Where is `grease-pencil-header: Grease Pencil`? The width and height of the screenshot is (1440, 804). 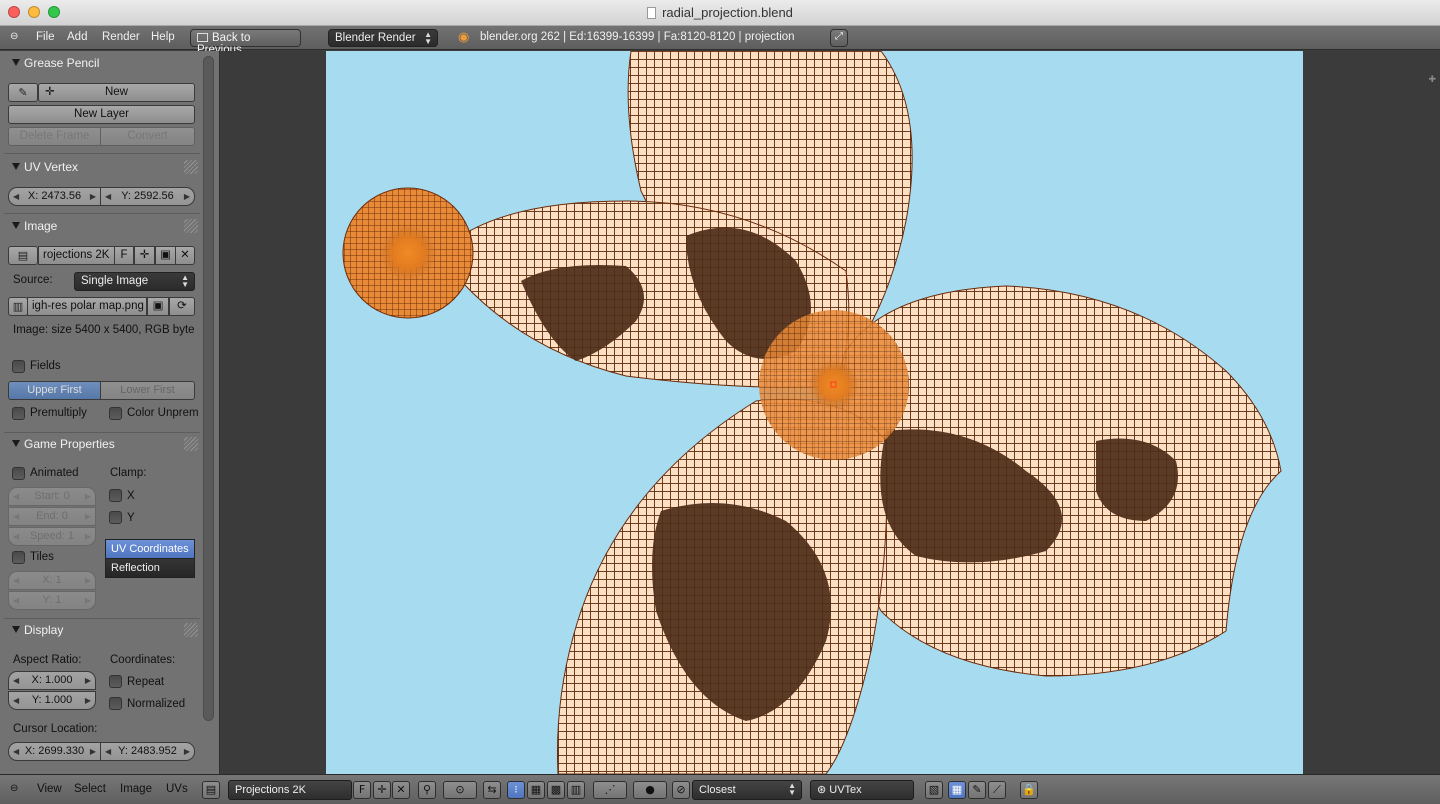
grease-pencil-header: Grease Pencil is located at coordinates (102, 64).